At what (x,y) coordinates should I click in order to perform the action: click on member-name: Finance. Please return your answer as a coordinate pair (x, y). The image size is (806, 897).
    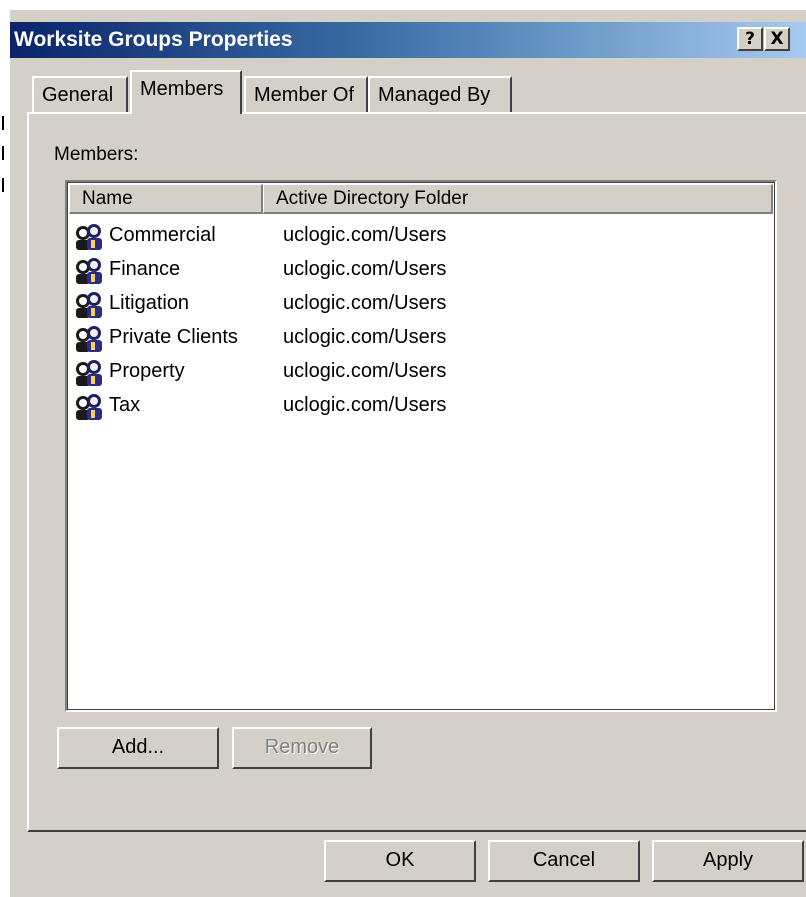
    Looking at the image, I should click on (145, 269).